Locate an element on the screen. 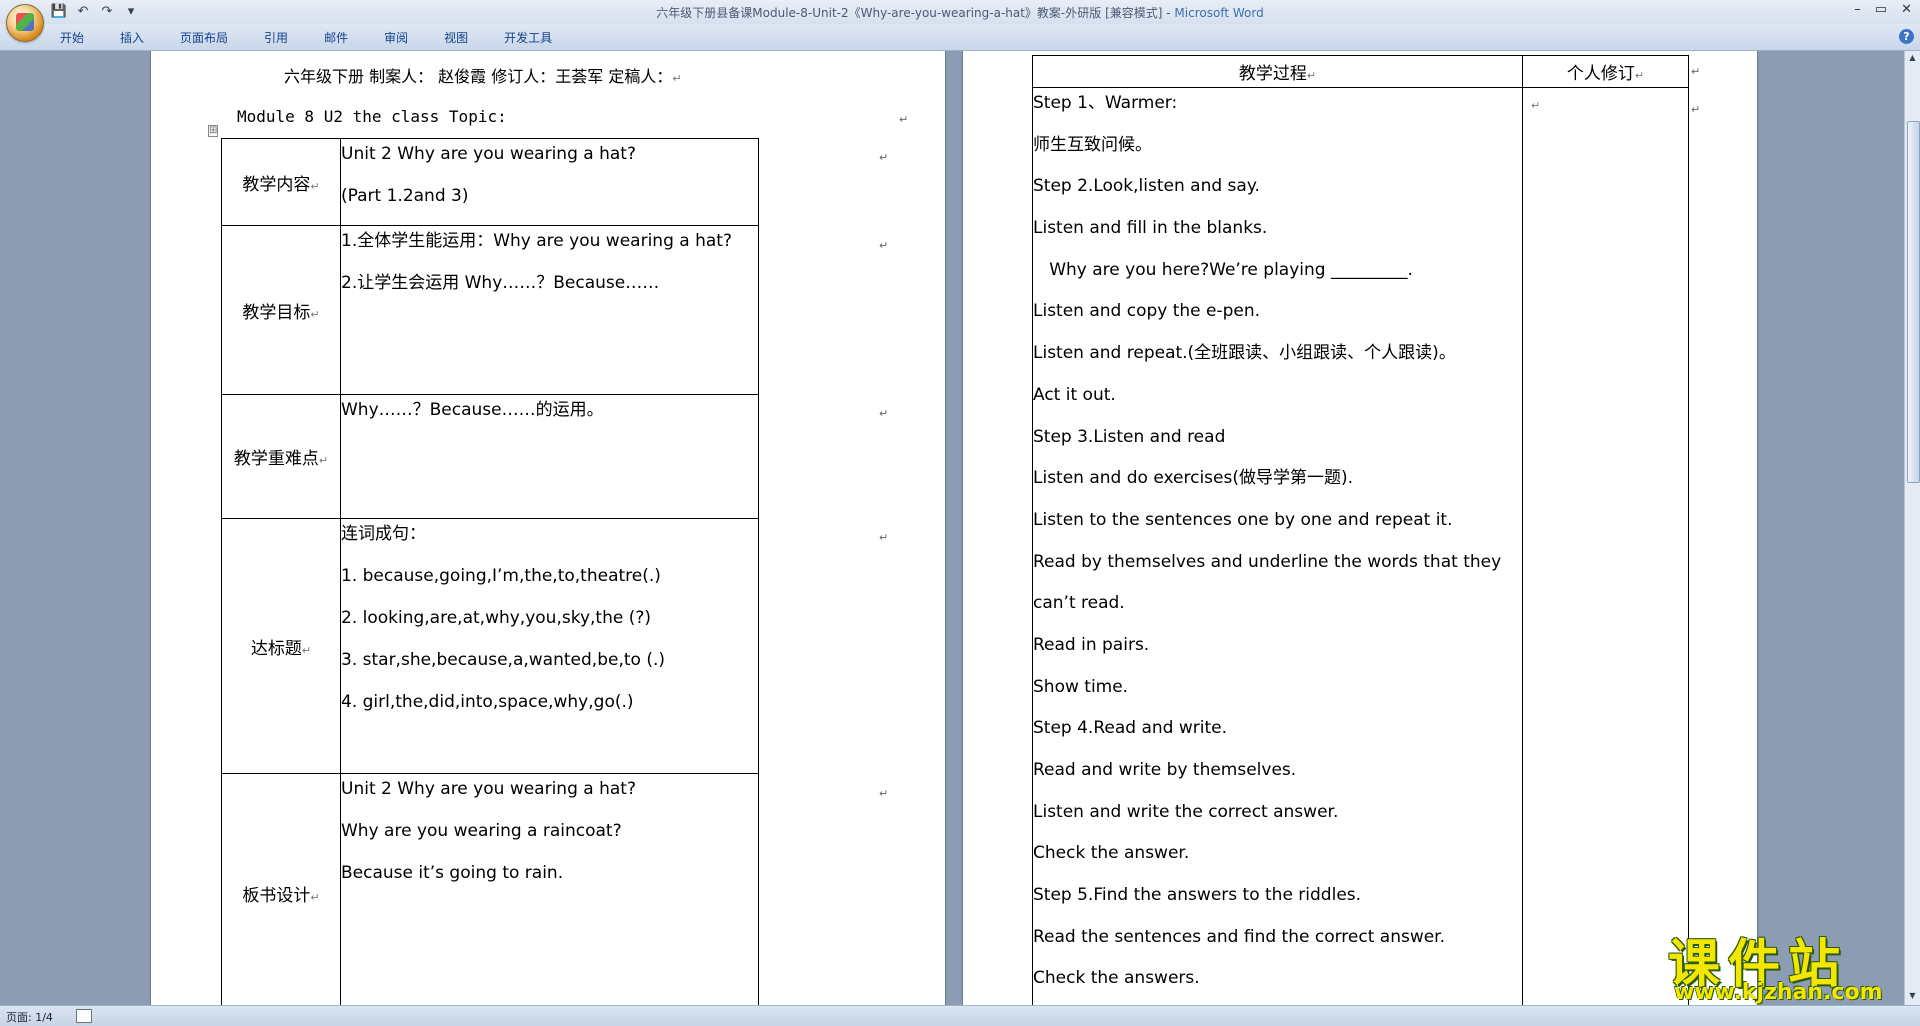  table-row: 教学重难点↵ Why……？Because……的运用。 is located at coordinates (490, 456).